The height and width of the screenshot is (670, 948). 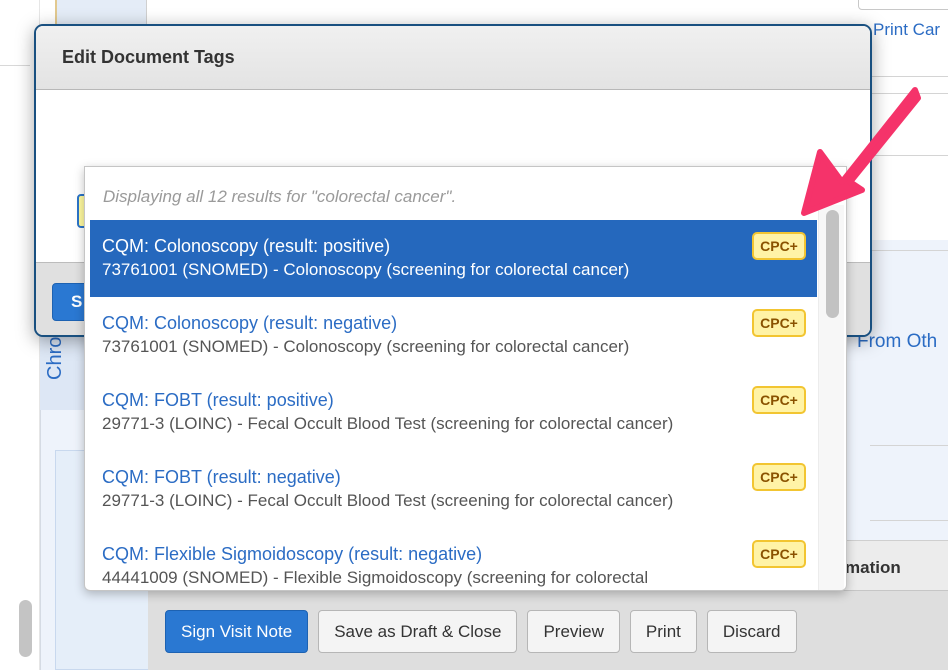 What do you see at coordinates (25, 628) in the screenshot?
I see `left-scrollbar-thumb` at bounding box center [25, 628].